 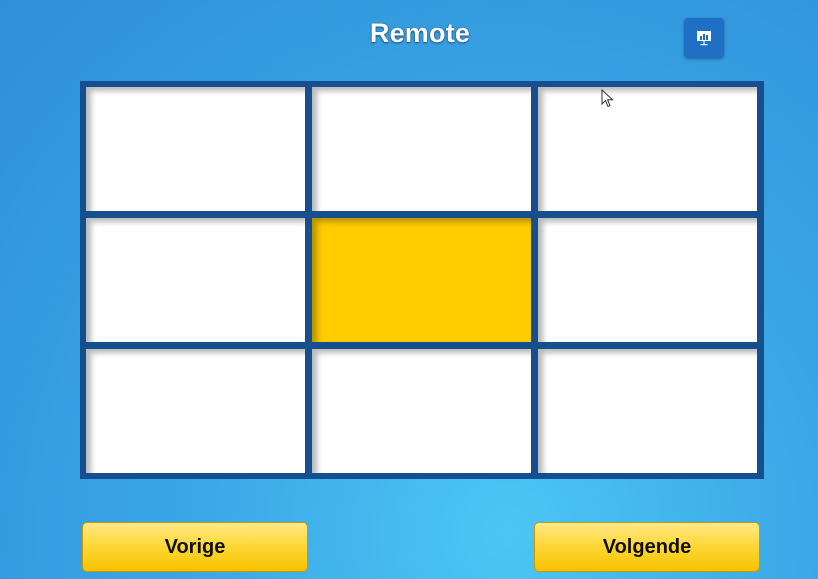 I want to click on presentation-button, so click(x=704, y=38).